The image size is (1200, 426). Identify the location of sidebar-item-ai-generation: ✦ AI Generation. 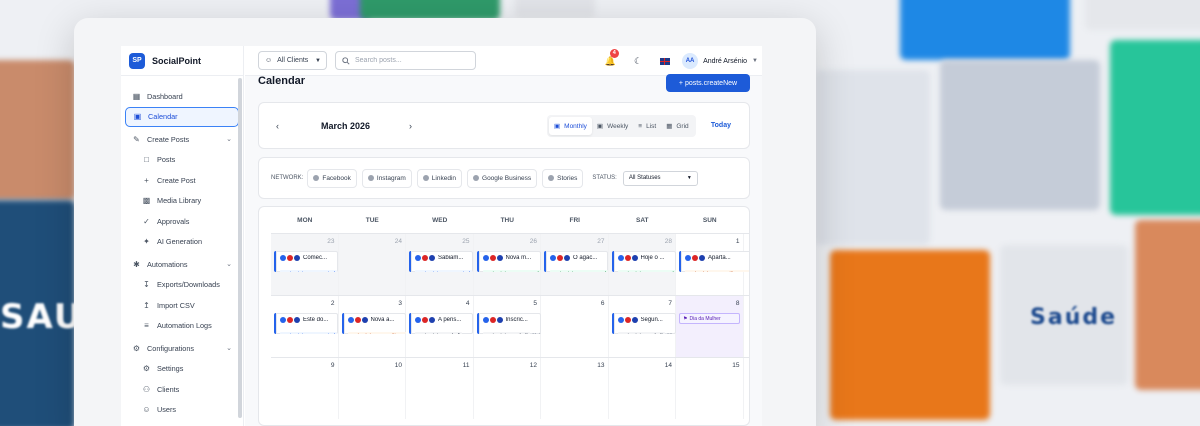
(182, 242).